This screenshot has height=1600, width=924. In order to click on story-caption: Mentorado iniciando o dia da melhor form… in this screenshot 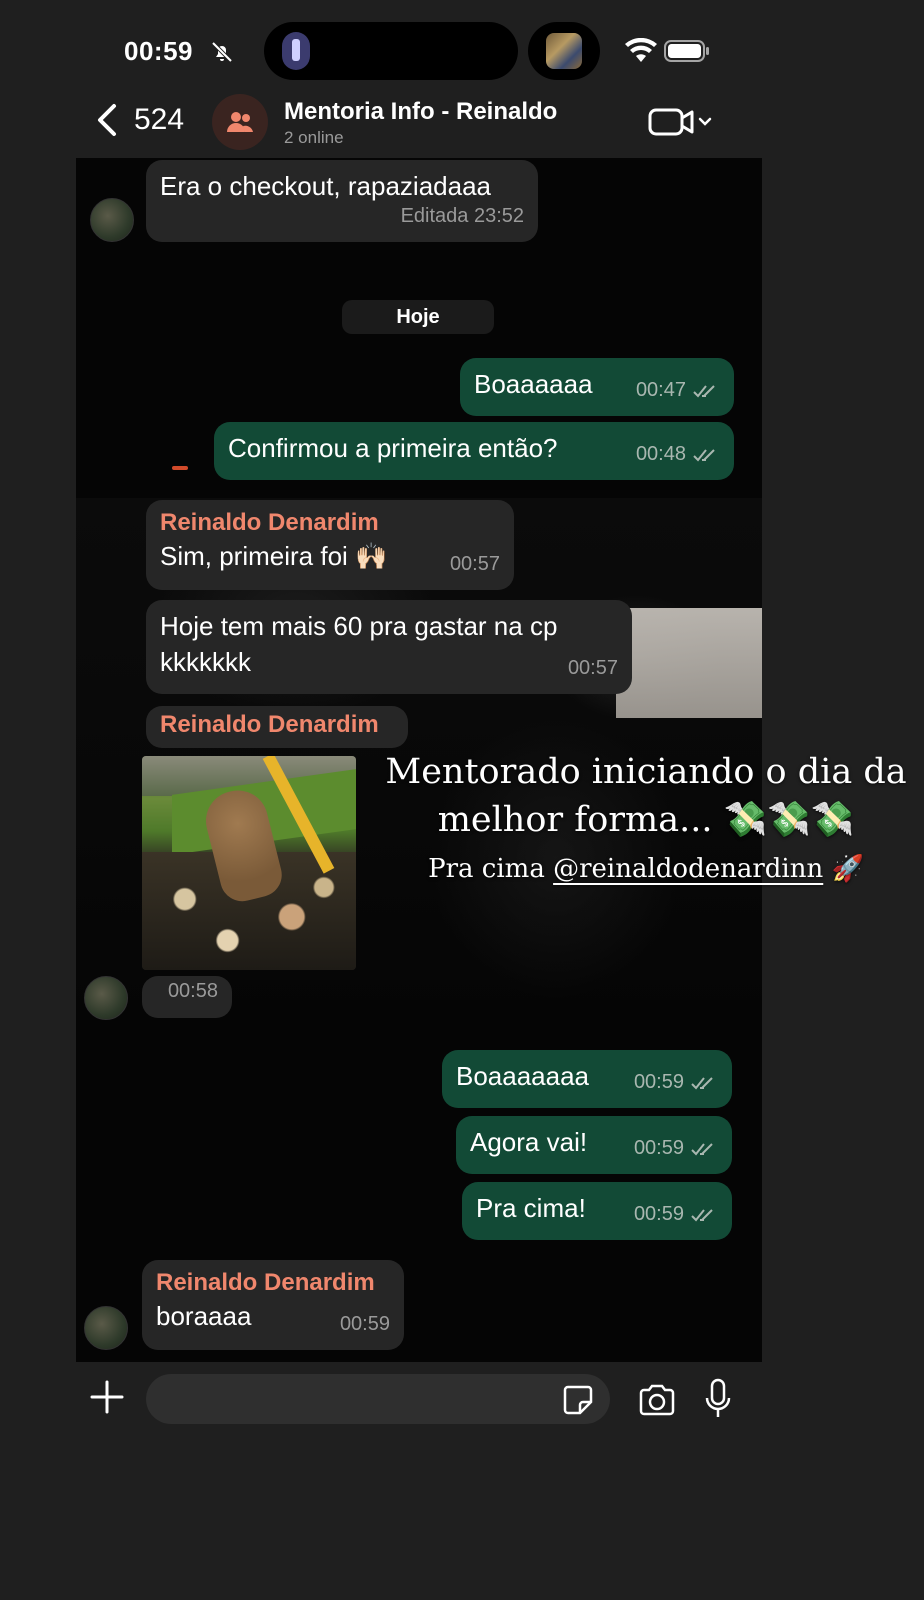, I will do `click(646, 818)`.